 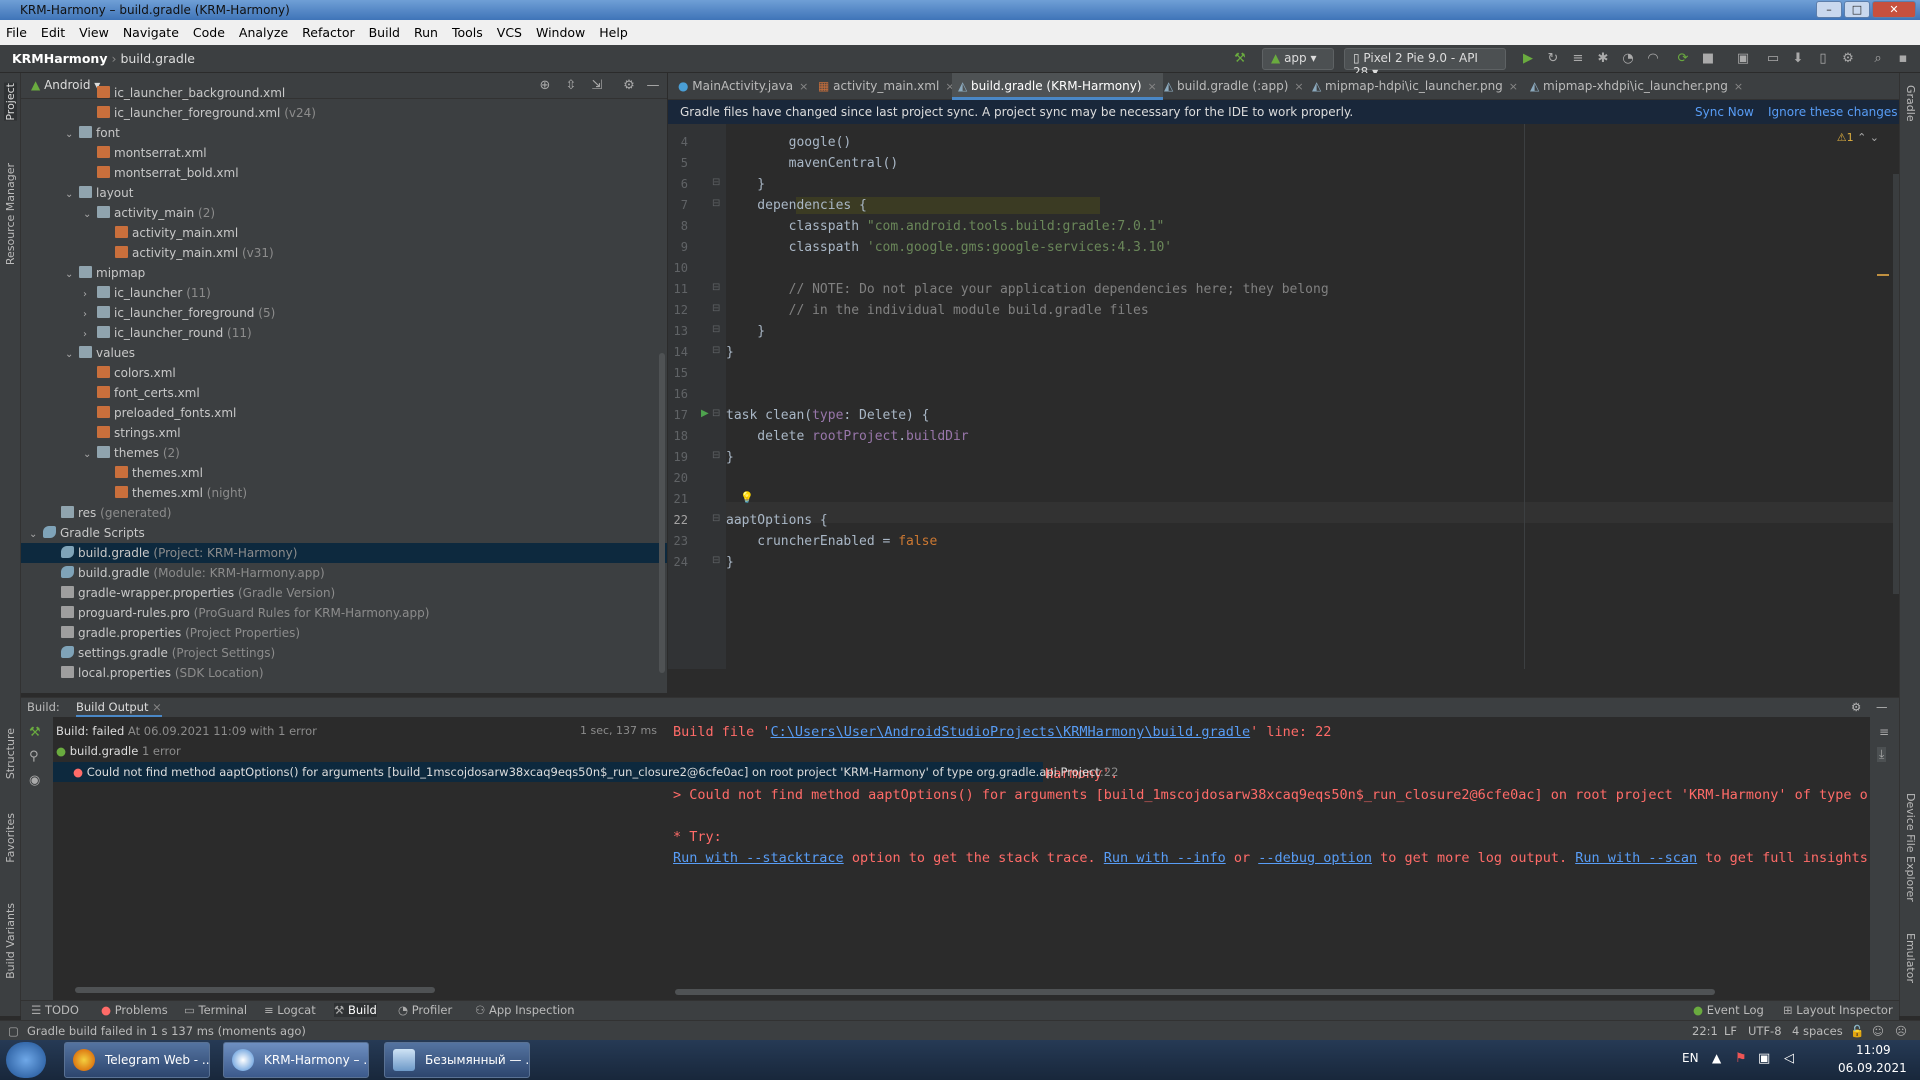 I want to click on soft-wrap-icon: ≡, so click(x=1884, y=732).